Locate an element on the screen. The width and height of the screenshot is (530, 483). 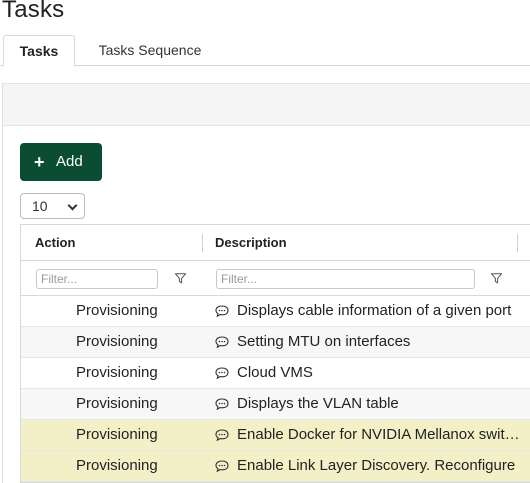
tab-tasks: Tasks is located at coordinates (39, 51).